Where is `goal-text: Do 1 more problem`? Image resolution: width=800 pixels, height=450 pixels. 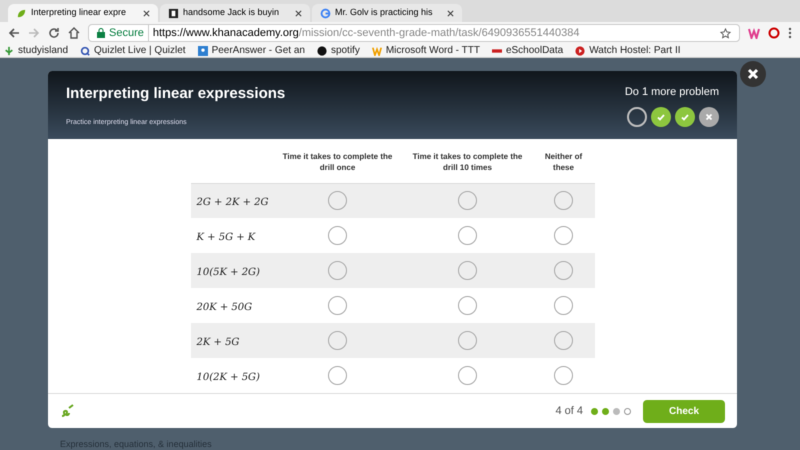
goal-text: Do 1 more problem is located at coordinates (671, 92).